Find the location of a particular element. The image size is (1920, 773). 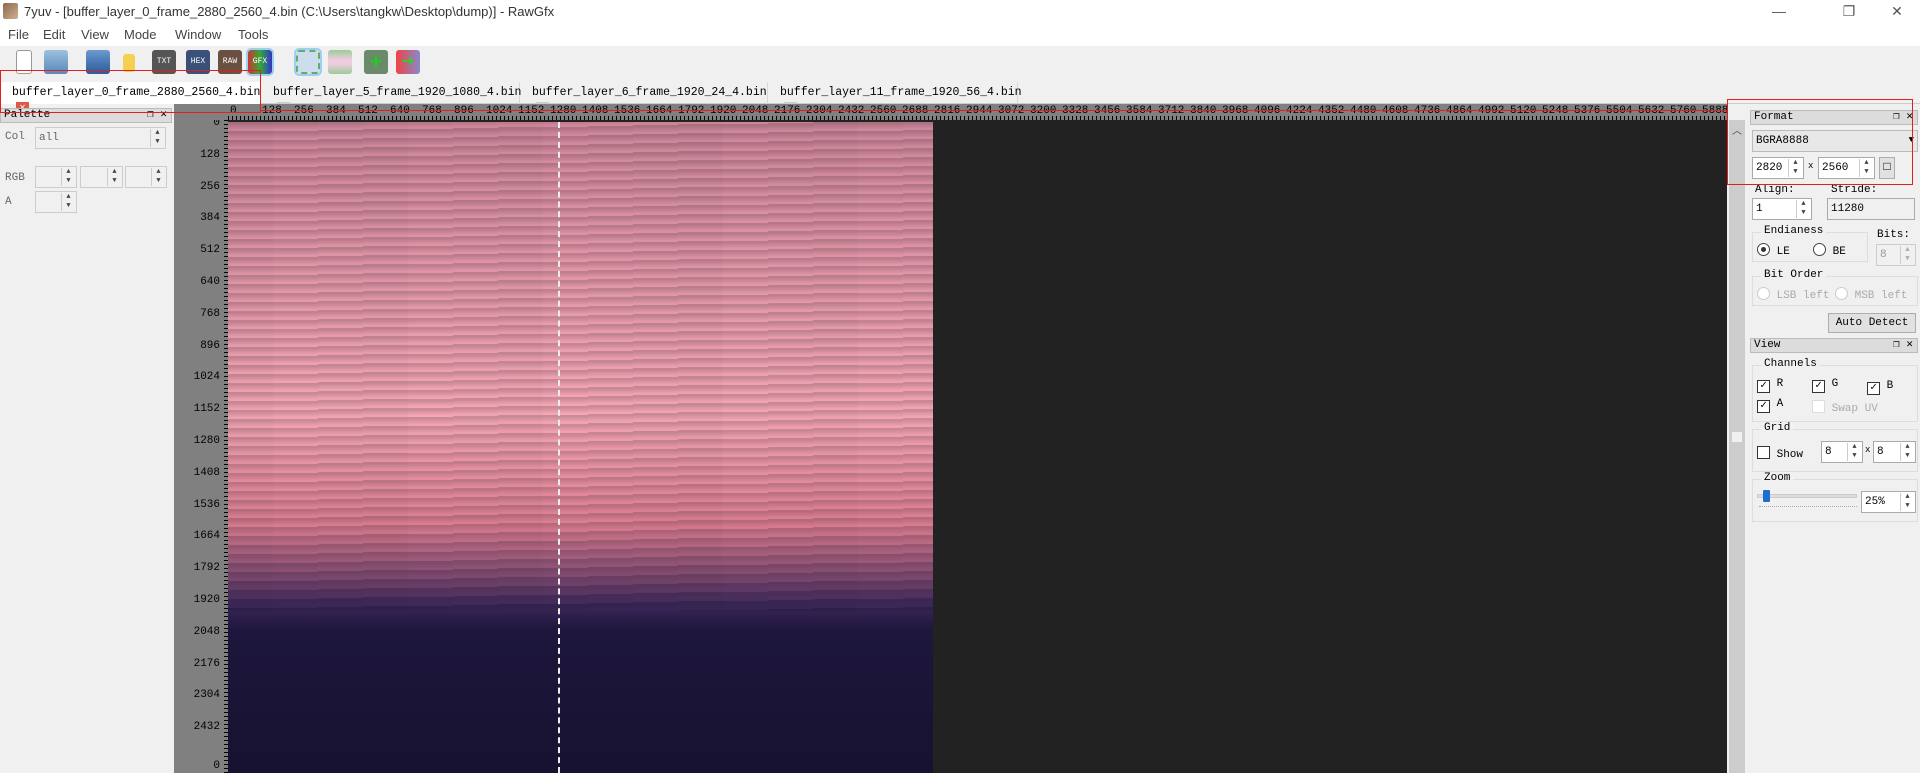

menu-tools: Tools is located at coordinates (253, 34).